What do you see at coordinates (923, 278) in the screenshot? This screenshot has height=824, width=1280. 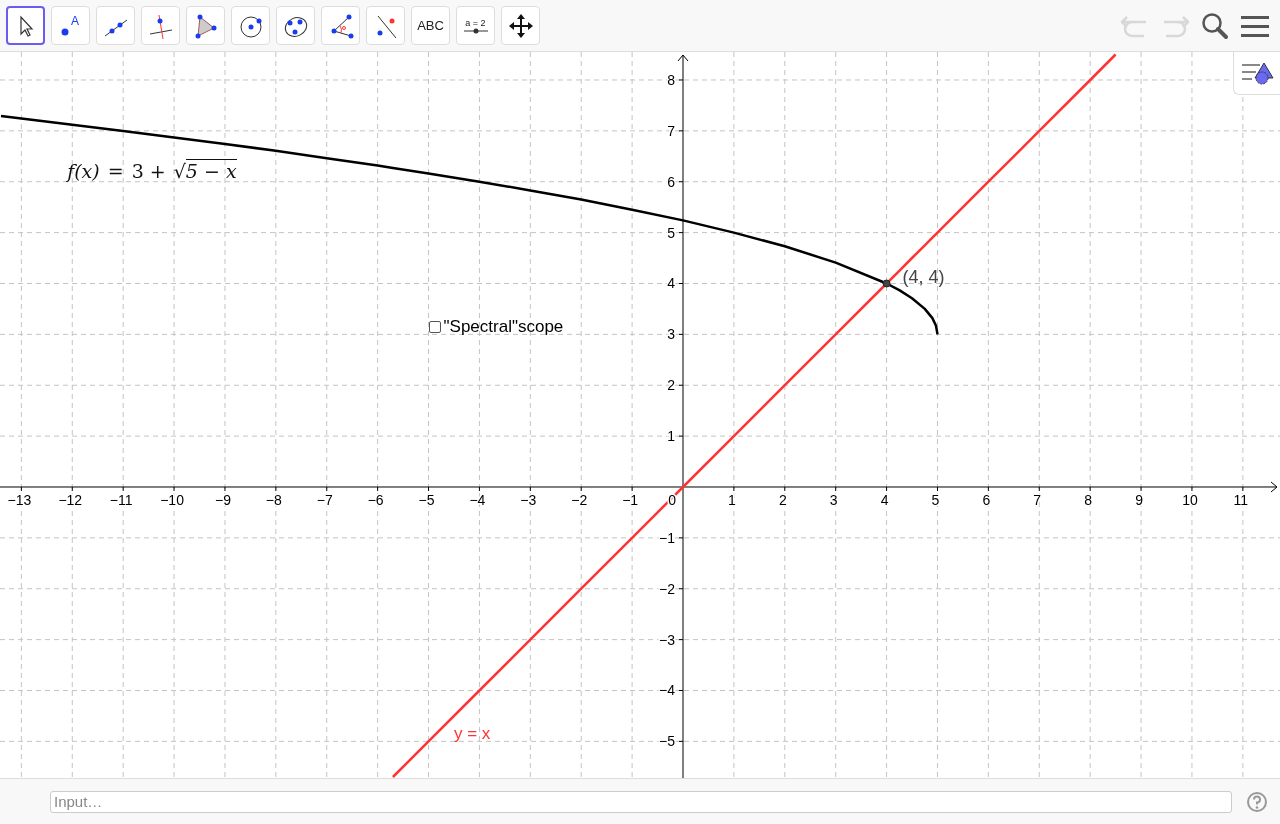 I see `point-label: (4, 4)` at bounding box center [923, 278].